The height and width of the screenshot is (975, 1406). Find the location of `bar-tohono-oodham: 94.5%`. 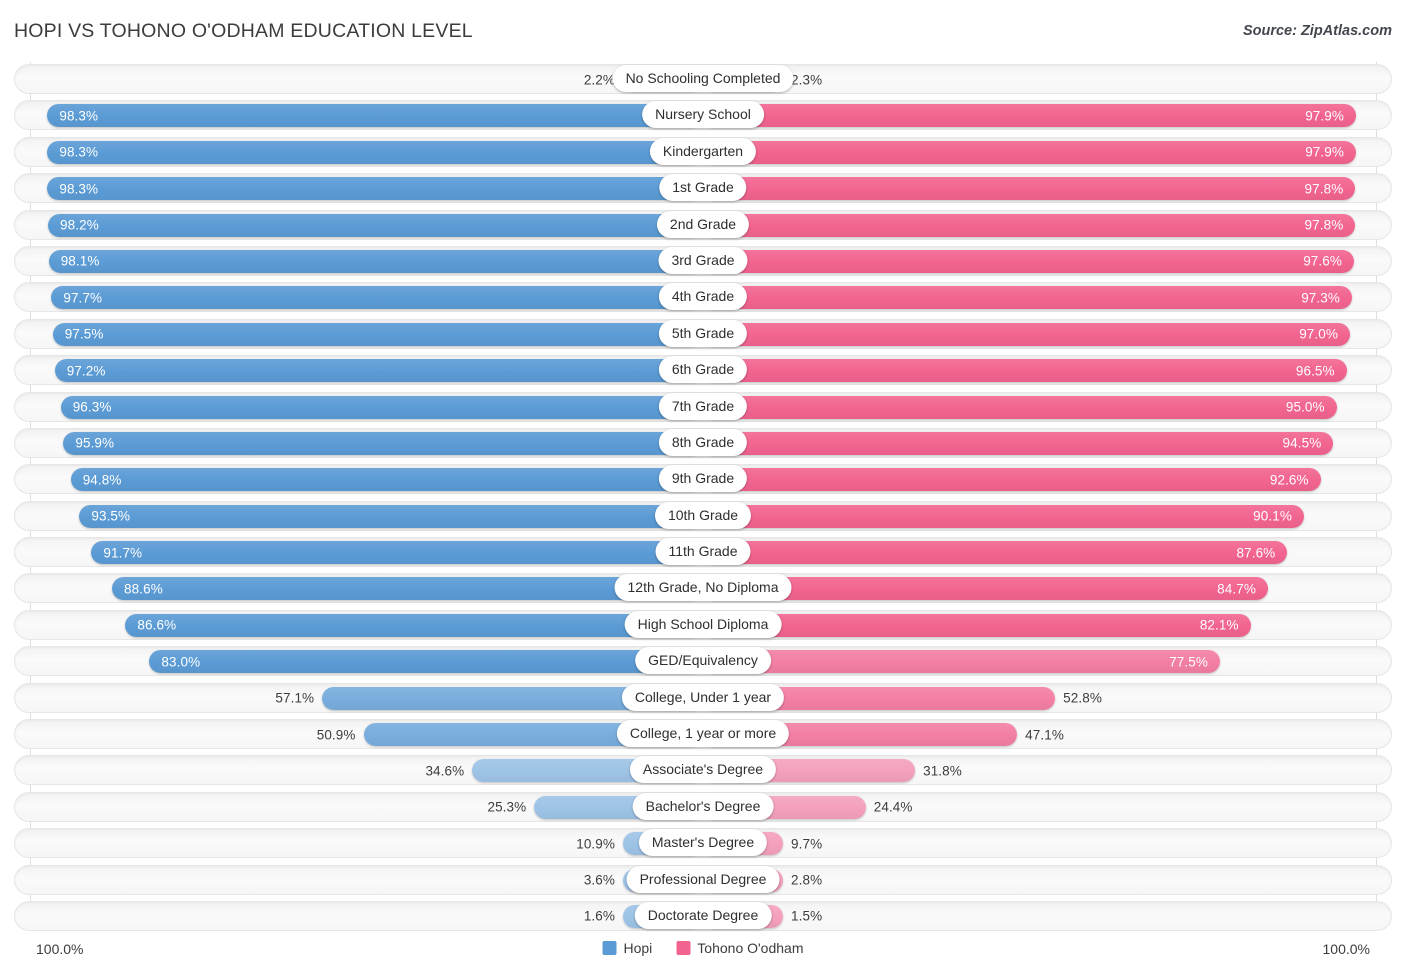

bar-tohono-oodham: 94.5% is located at coordinates (1018, 443).